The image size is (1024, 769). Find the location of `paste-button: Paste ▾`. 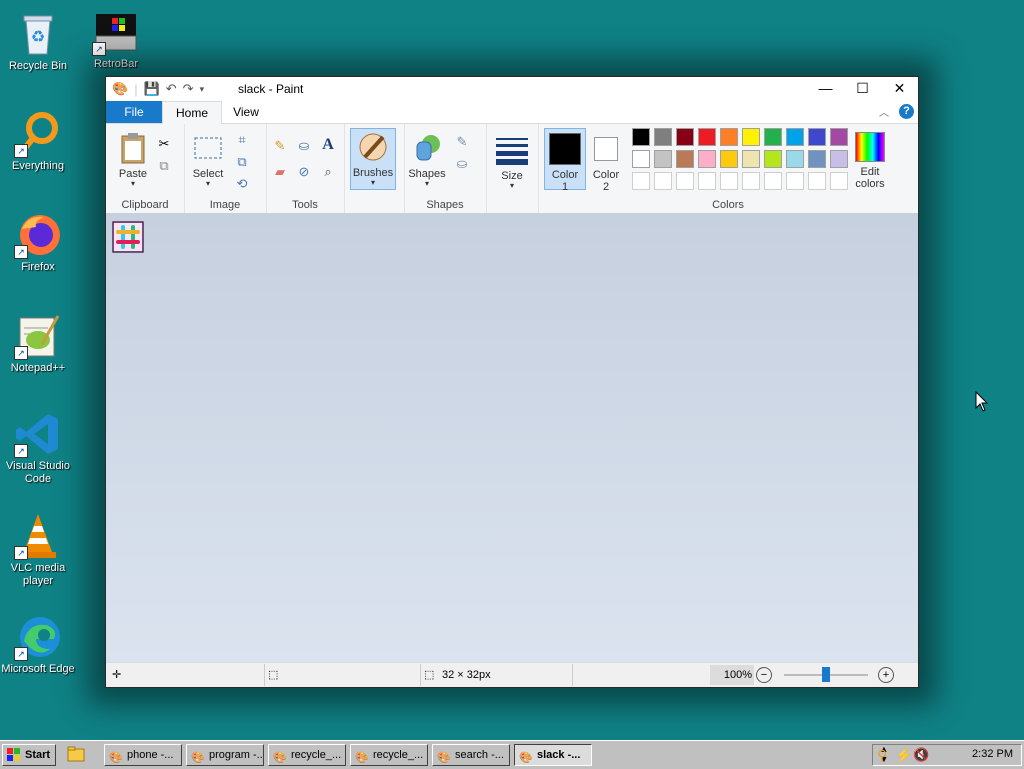

paste-button: Paste ▾ is located at coordinates (133, 160).